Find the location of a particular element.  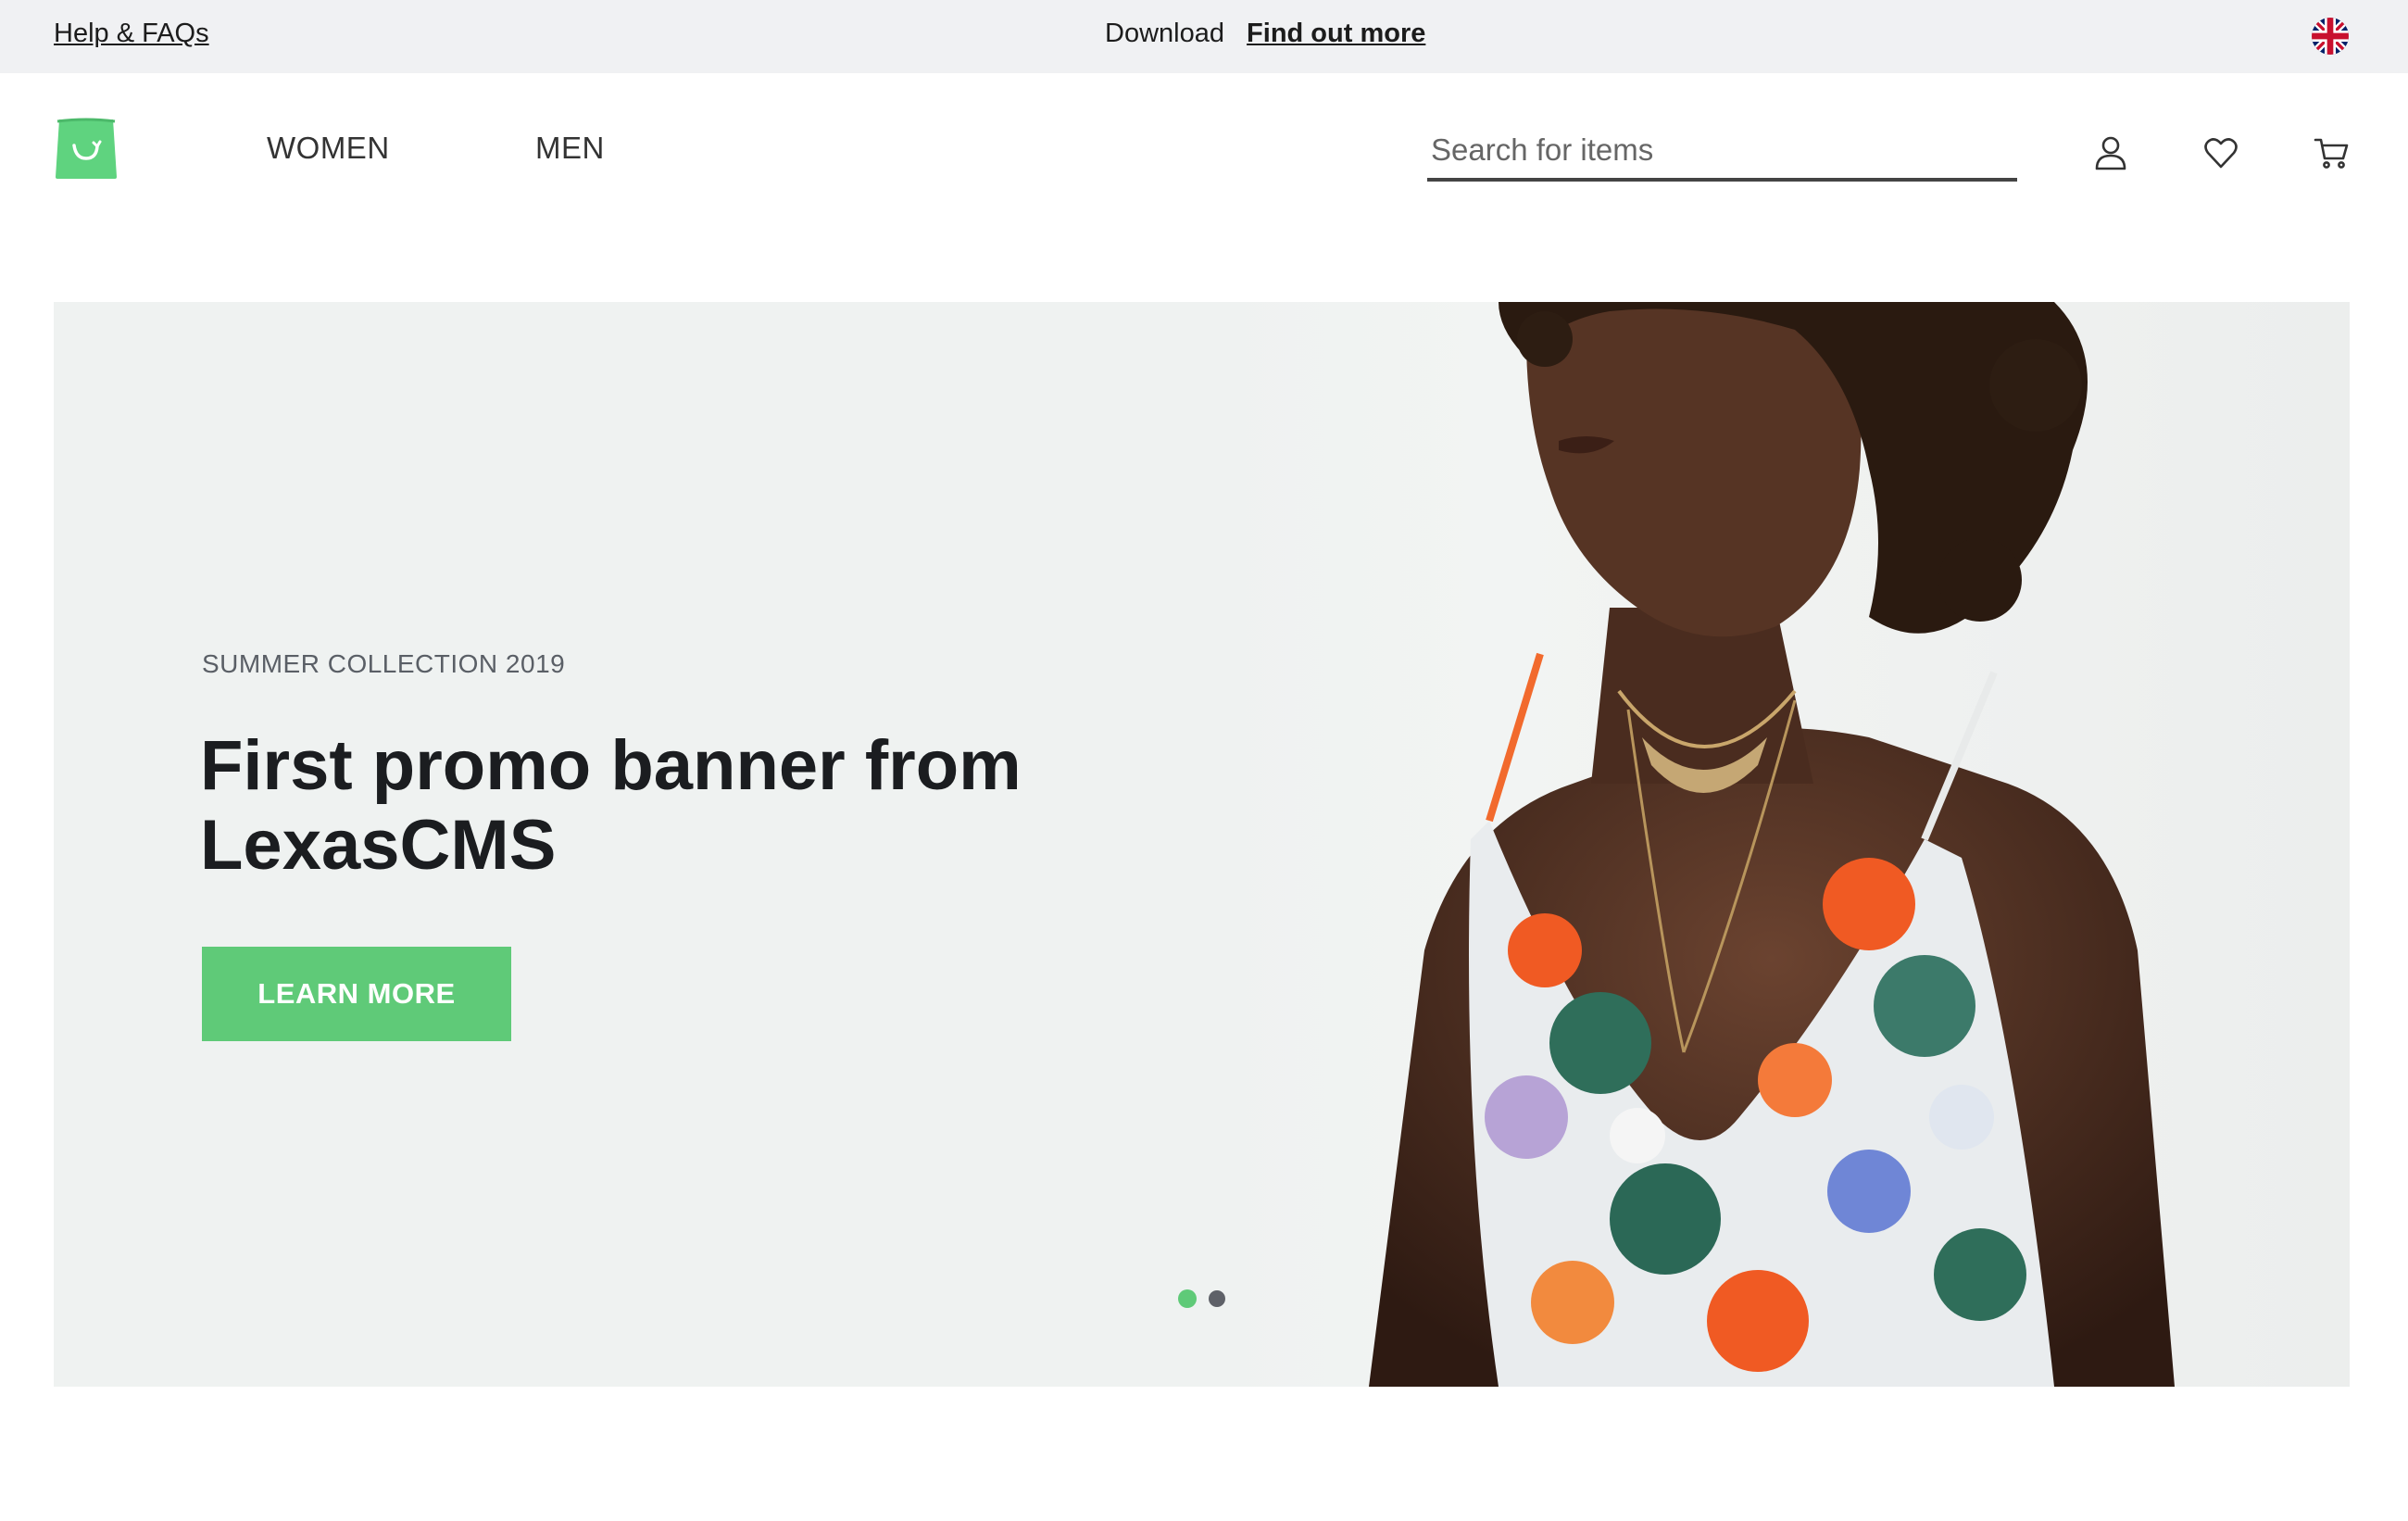

banner-headline: First promo banner from LexasCMS is located at coordinates (611, 806).